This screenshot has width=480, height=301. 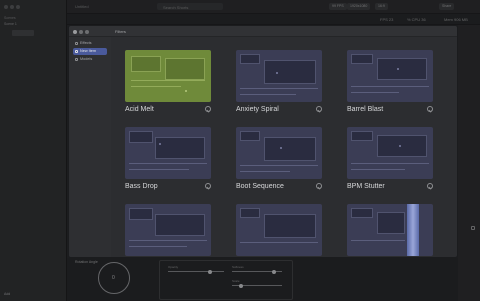 What do you see at coordinates (257, 109) in the screenshot?
I see `filter-name: Anxiety Spiral` at bounding box center [257, 109].